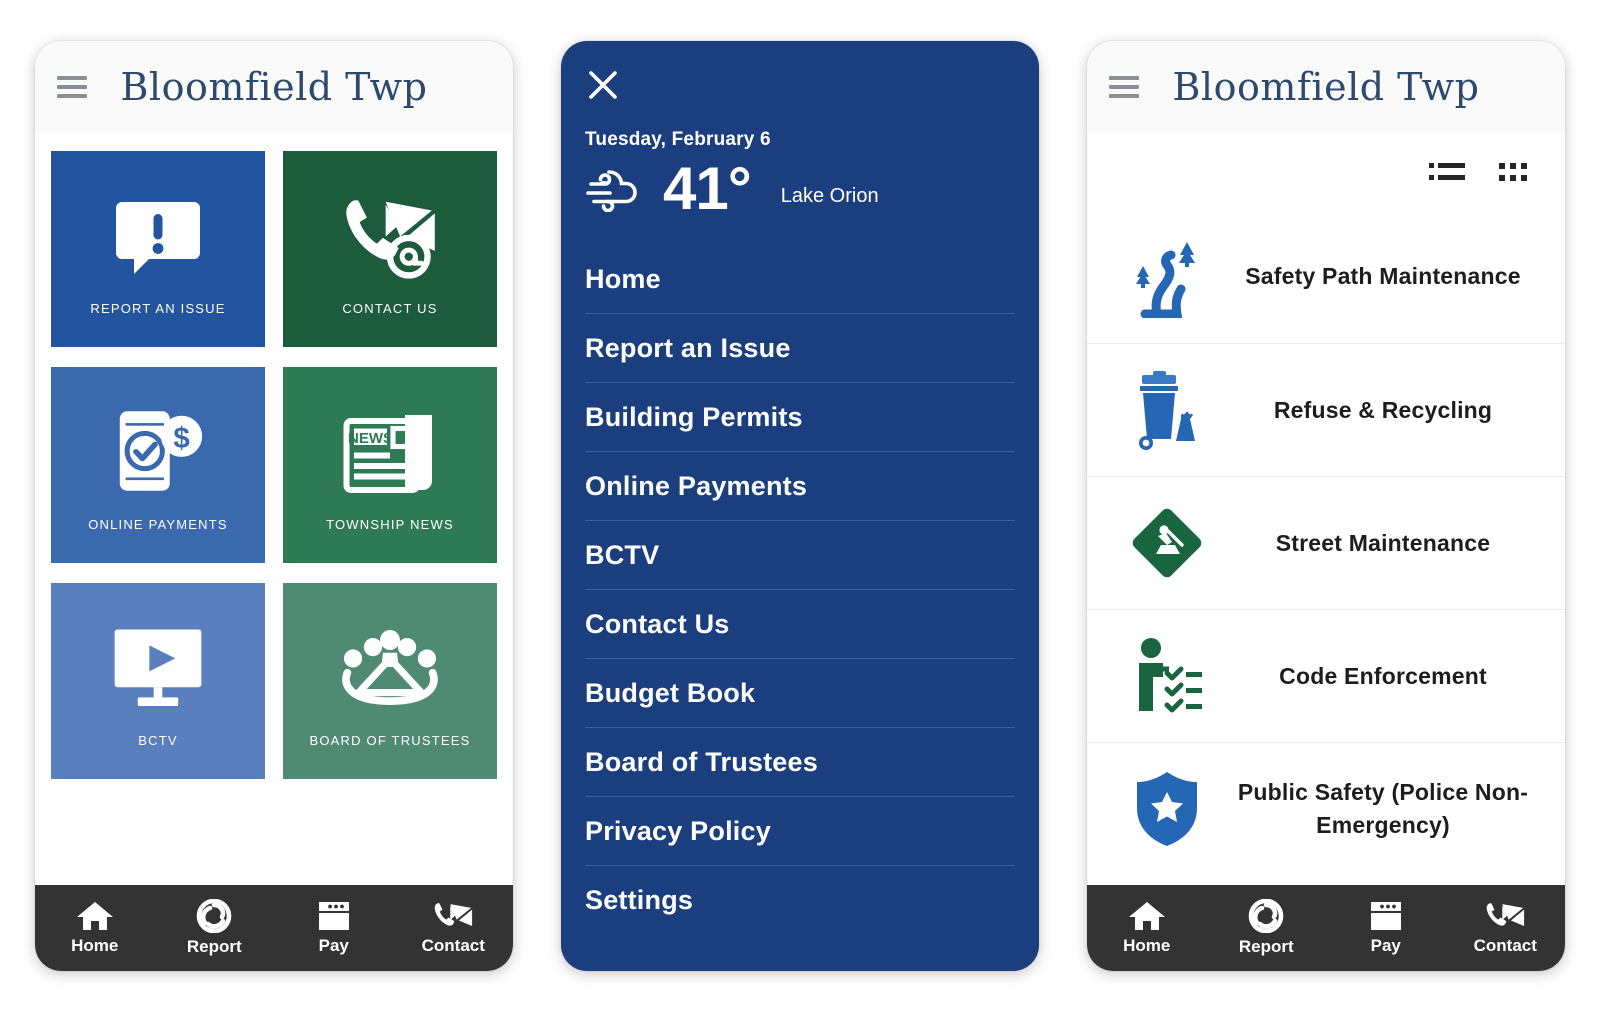 This screenshot has height=1012, width=1600. What do you see at coordinates (1167, 676) in the screenshot?
I see `person-checklist-icon` at bounding box center [1167, 676].